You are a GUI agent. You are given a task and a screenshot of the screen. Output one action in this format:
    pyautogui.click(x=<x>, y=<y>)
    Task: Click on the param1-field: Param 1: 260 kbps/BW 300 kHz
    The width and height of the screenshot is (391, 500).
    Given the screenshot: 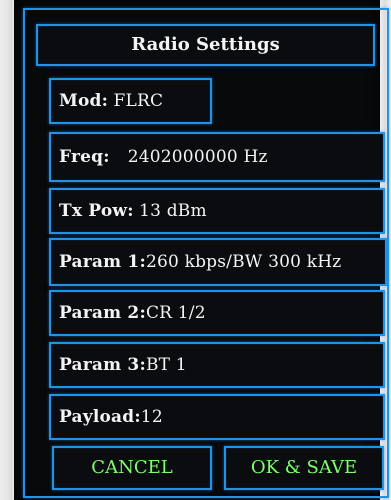 What is the action you would take?
    pyautogui.click(x=218, y=262)
    